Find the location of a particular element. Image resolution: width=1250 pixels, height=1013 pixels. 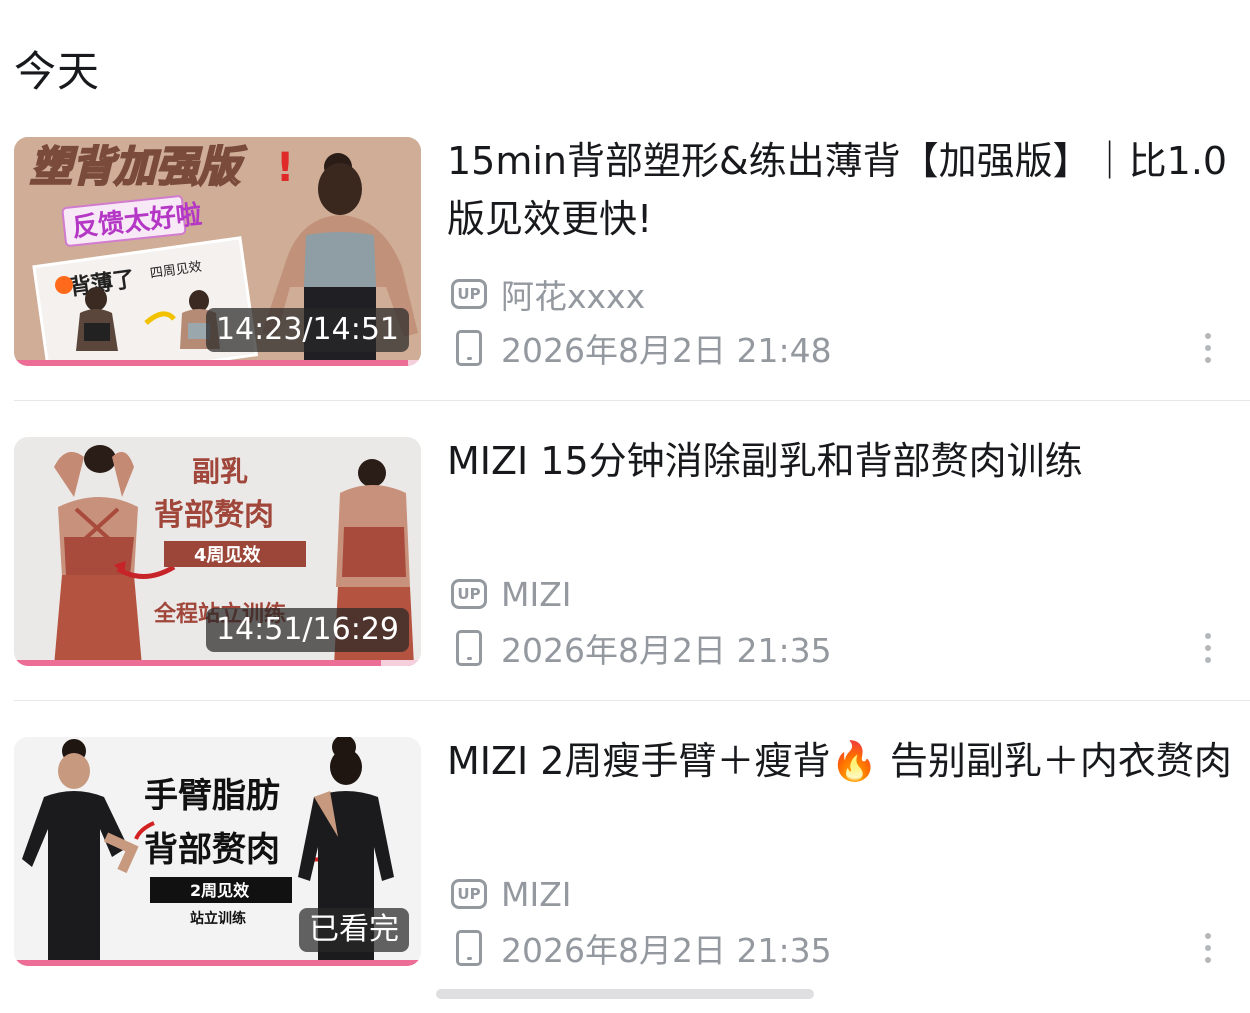

home-indicator is located at coordinates (625, 994).